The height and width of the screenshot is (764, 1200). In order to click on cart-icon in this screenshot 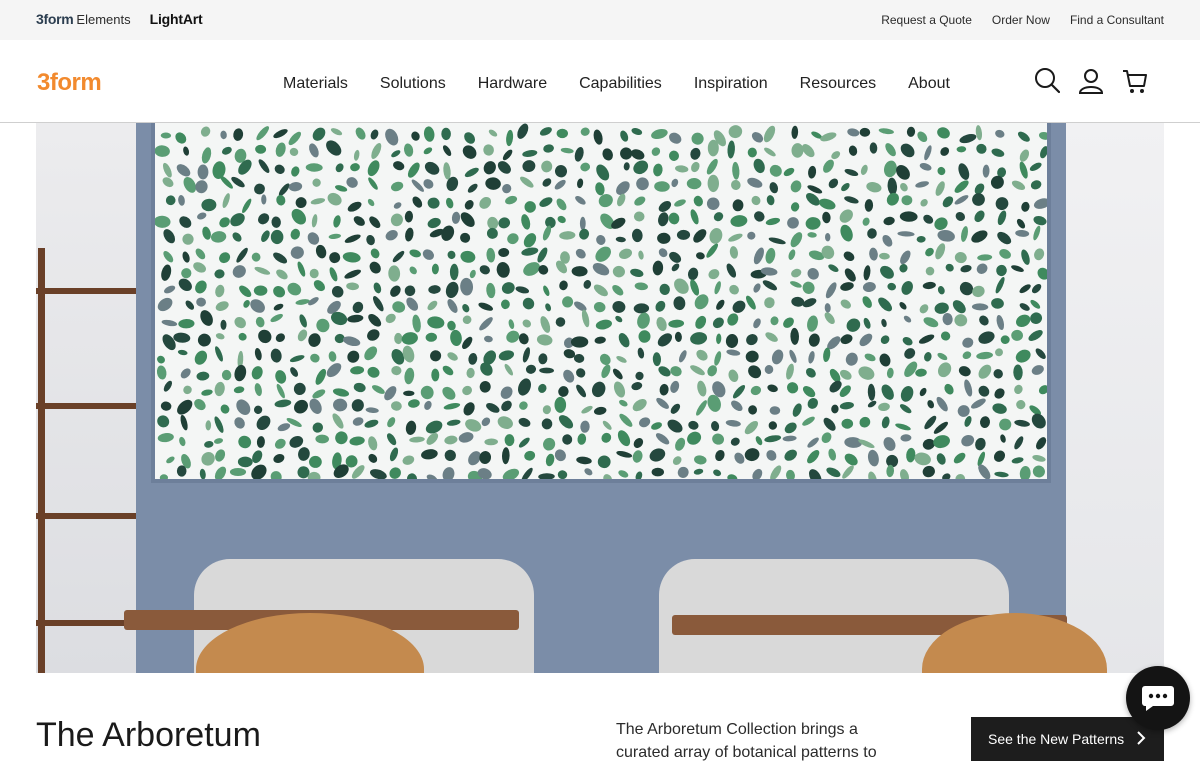, I will do `click(1135, 81)`.